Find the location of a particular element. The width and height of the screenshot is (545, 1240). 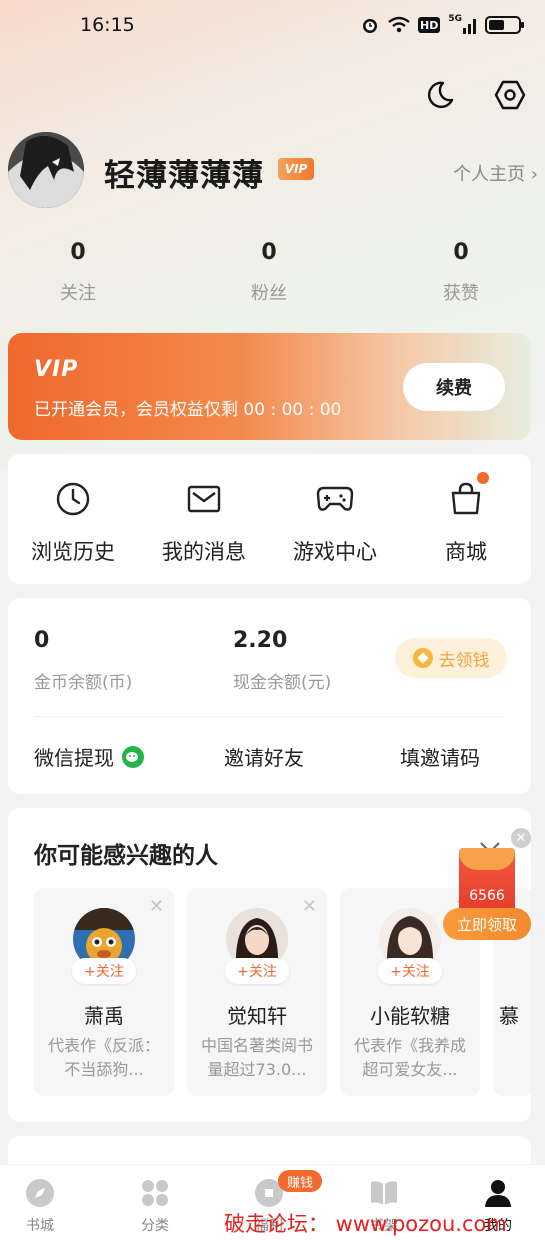

quick-history: 浏览历史 is located at coordinates (73, 523).